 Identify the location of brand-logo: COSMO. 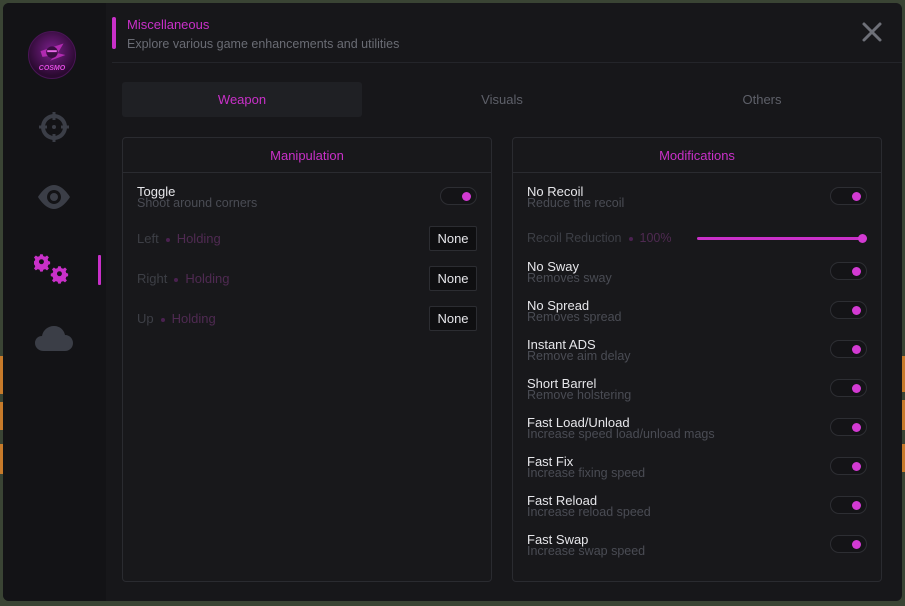
(52, 55).